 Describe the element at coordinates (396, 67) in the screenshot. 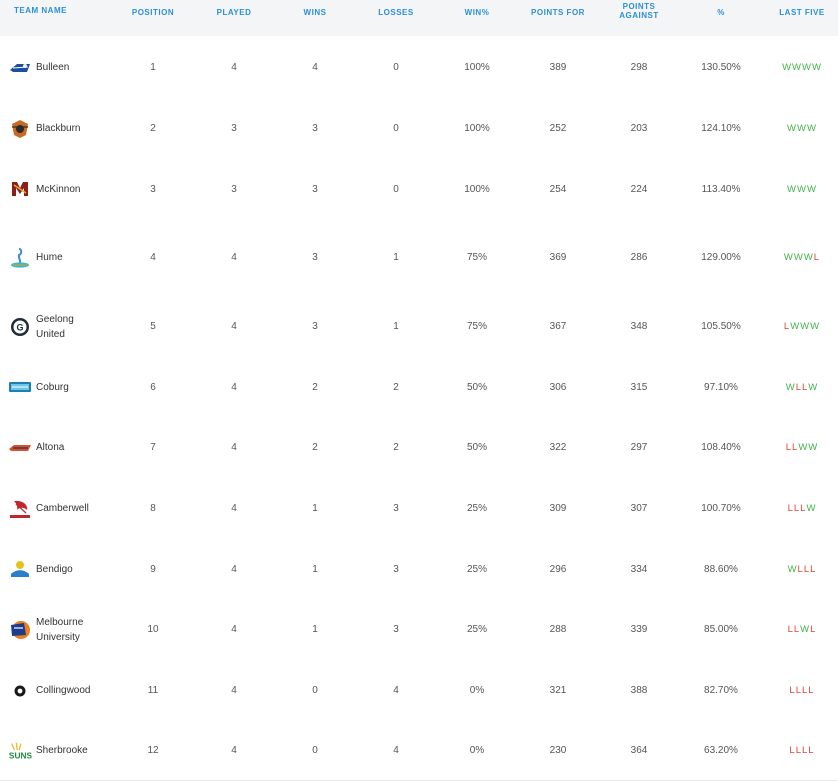

I see `losses-cell: 0` at that location.